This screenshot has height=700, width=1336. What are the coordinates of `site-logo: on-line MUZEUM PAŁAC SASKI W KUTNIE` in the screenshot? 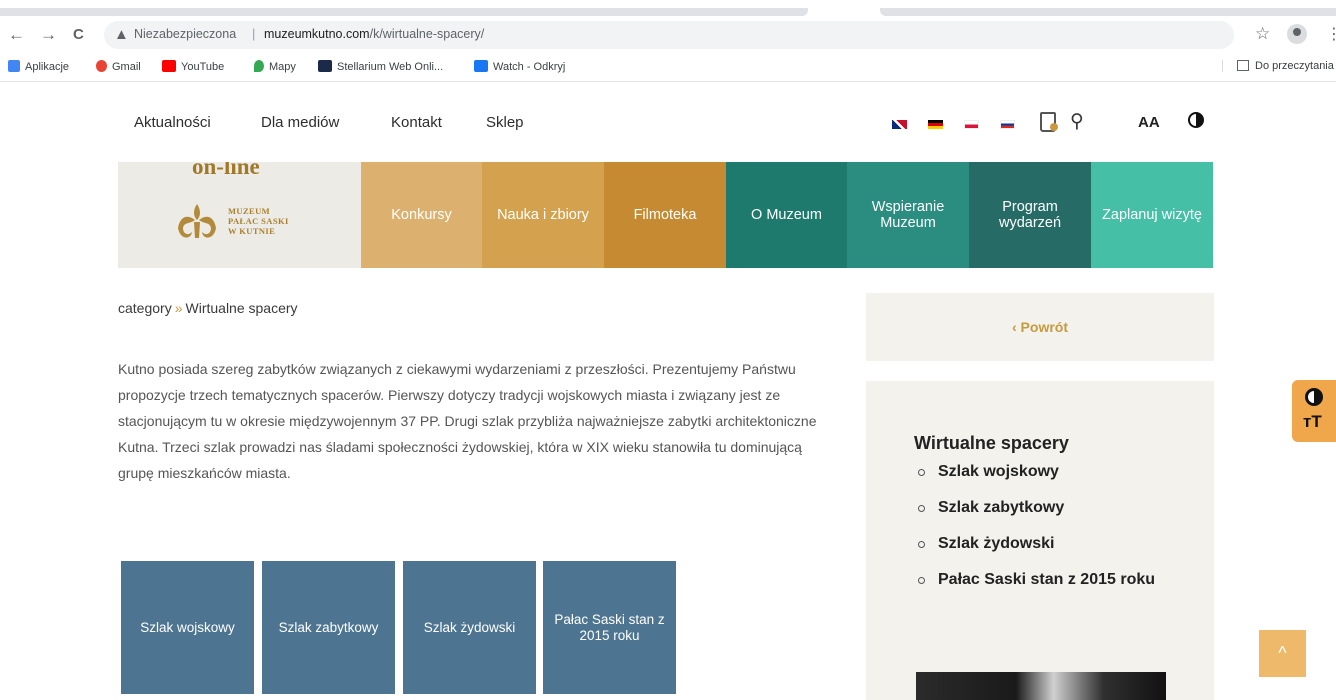 It's located at (239, 215).